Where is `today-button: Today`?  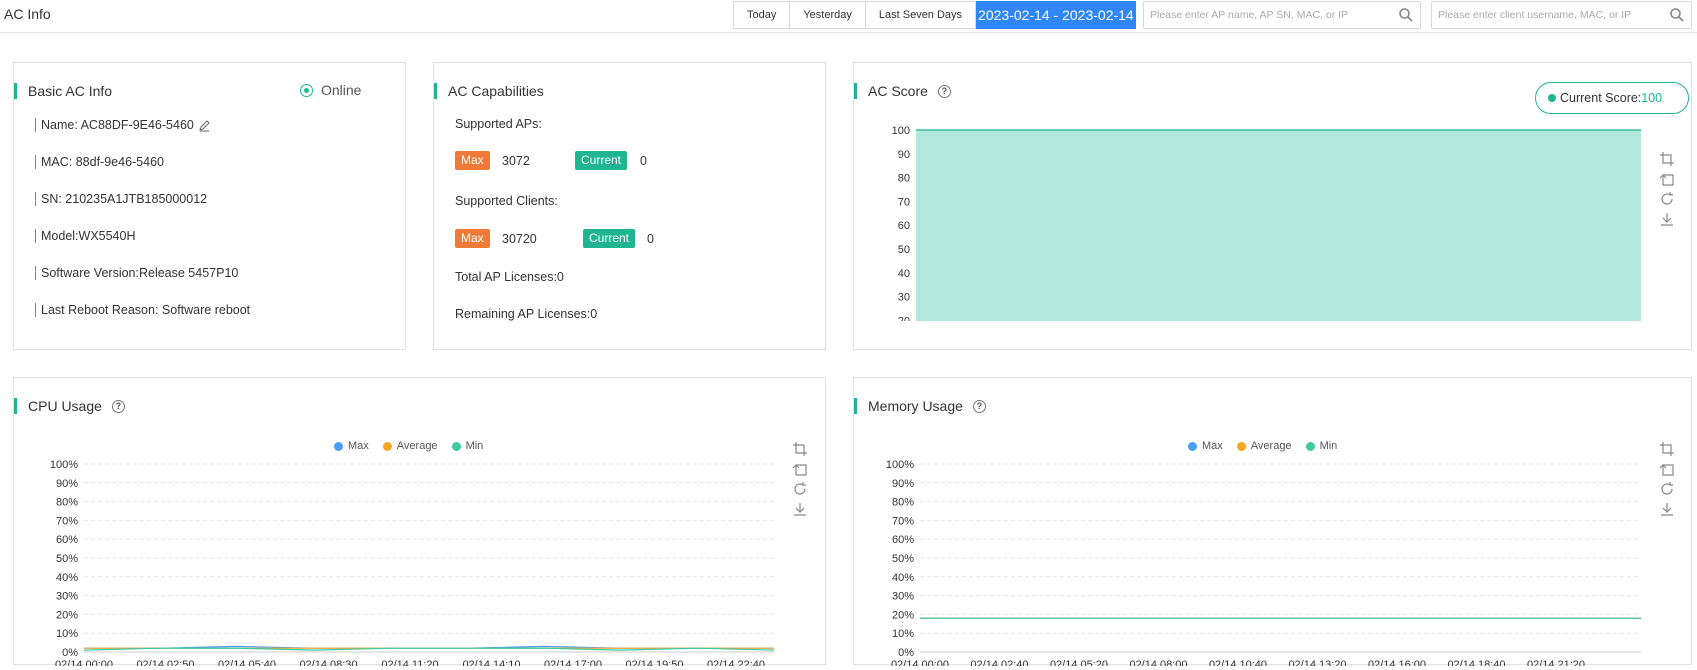
today-button: Today is located at coordinates (762, 15).